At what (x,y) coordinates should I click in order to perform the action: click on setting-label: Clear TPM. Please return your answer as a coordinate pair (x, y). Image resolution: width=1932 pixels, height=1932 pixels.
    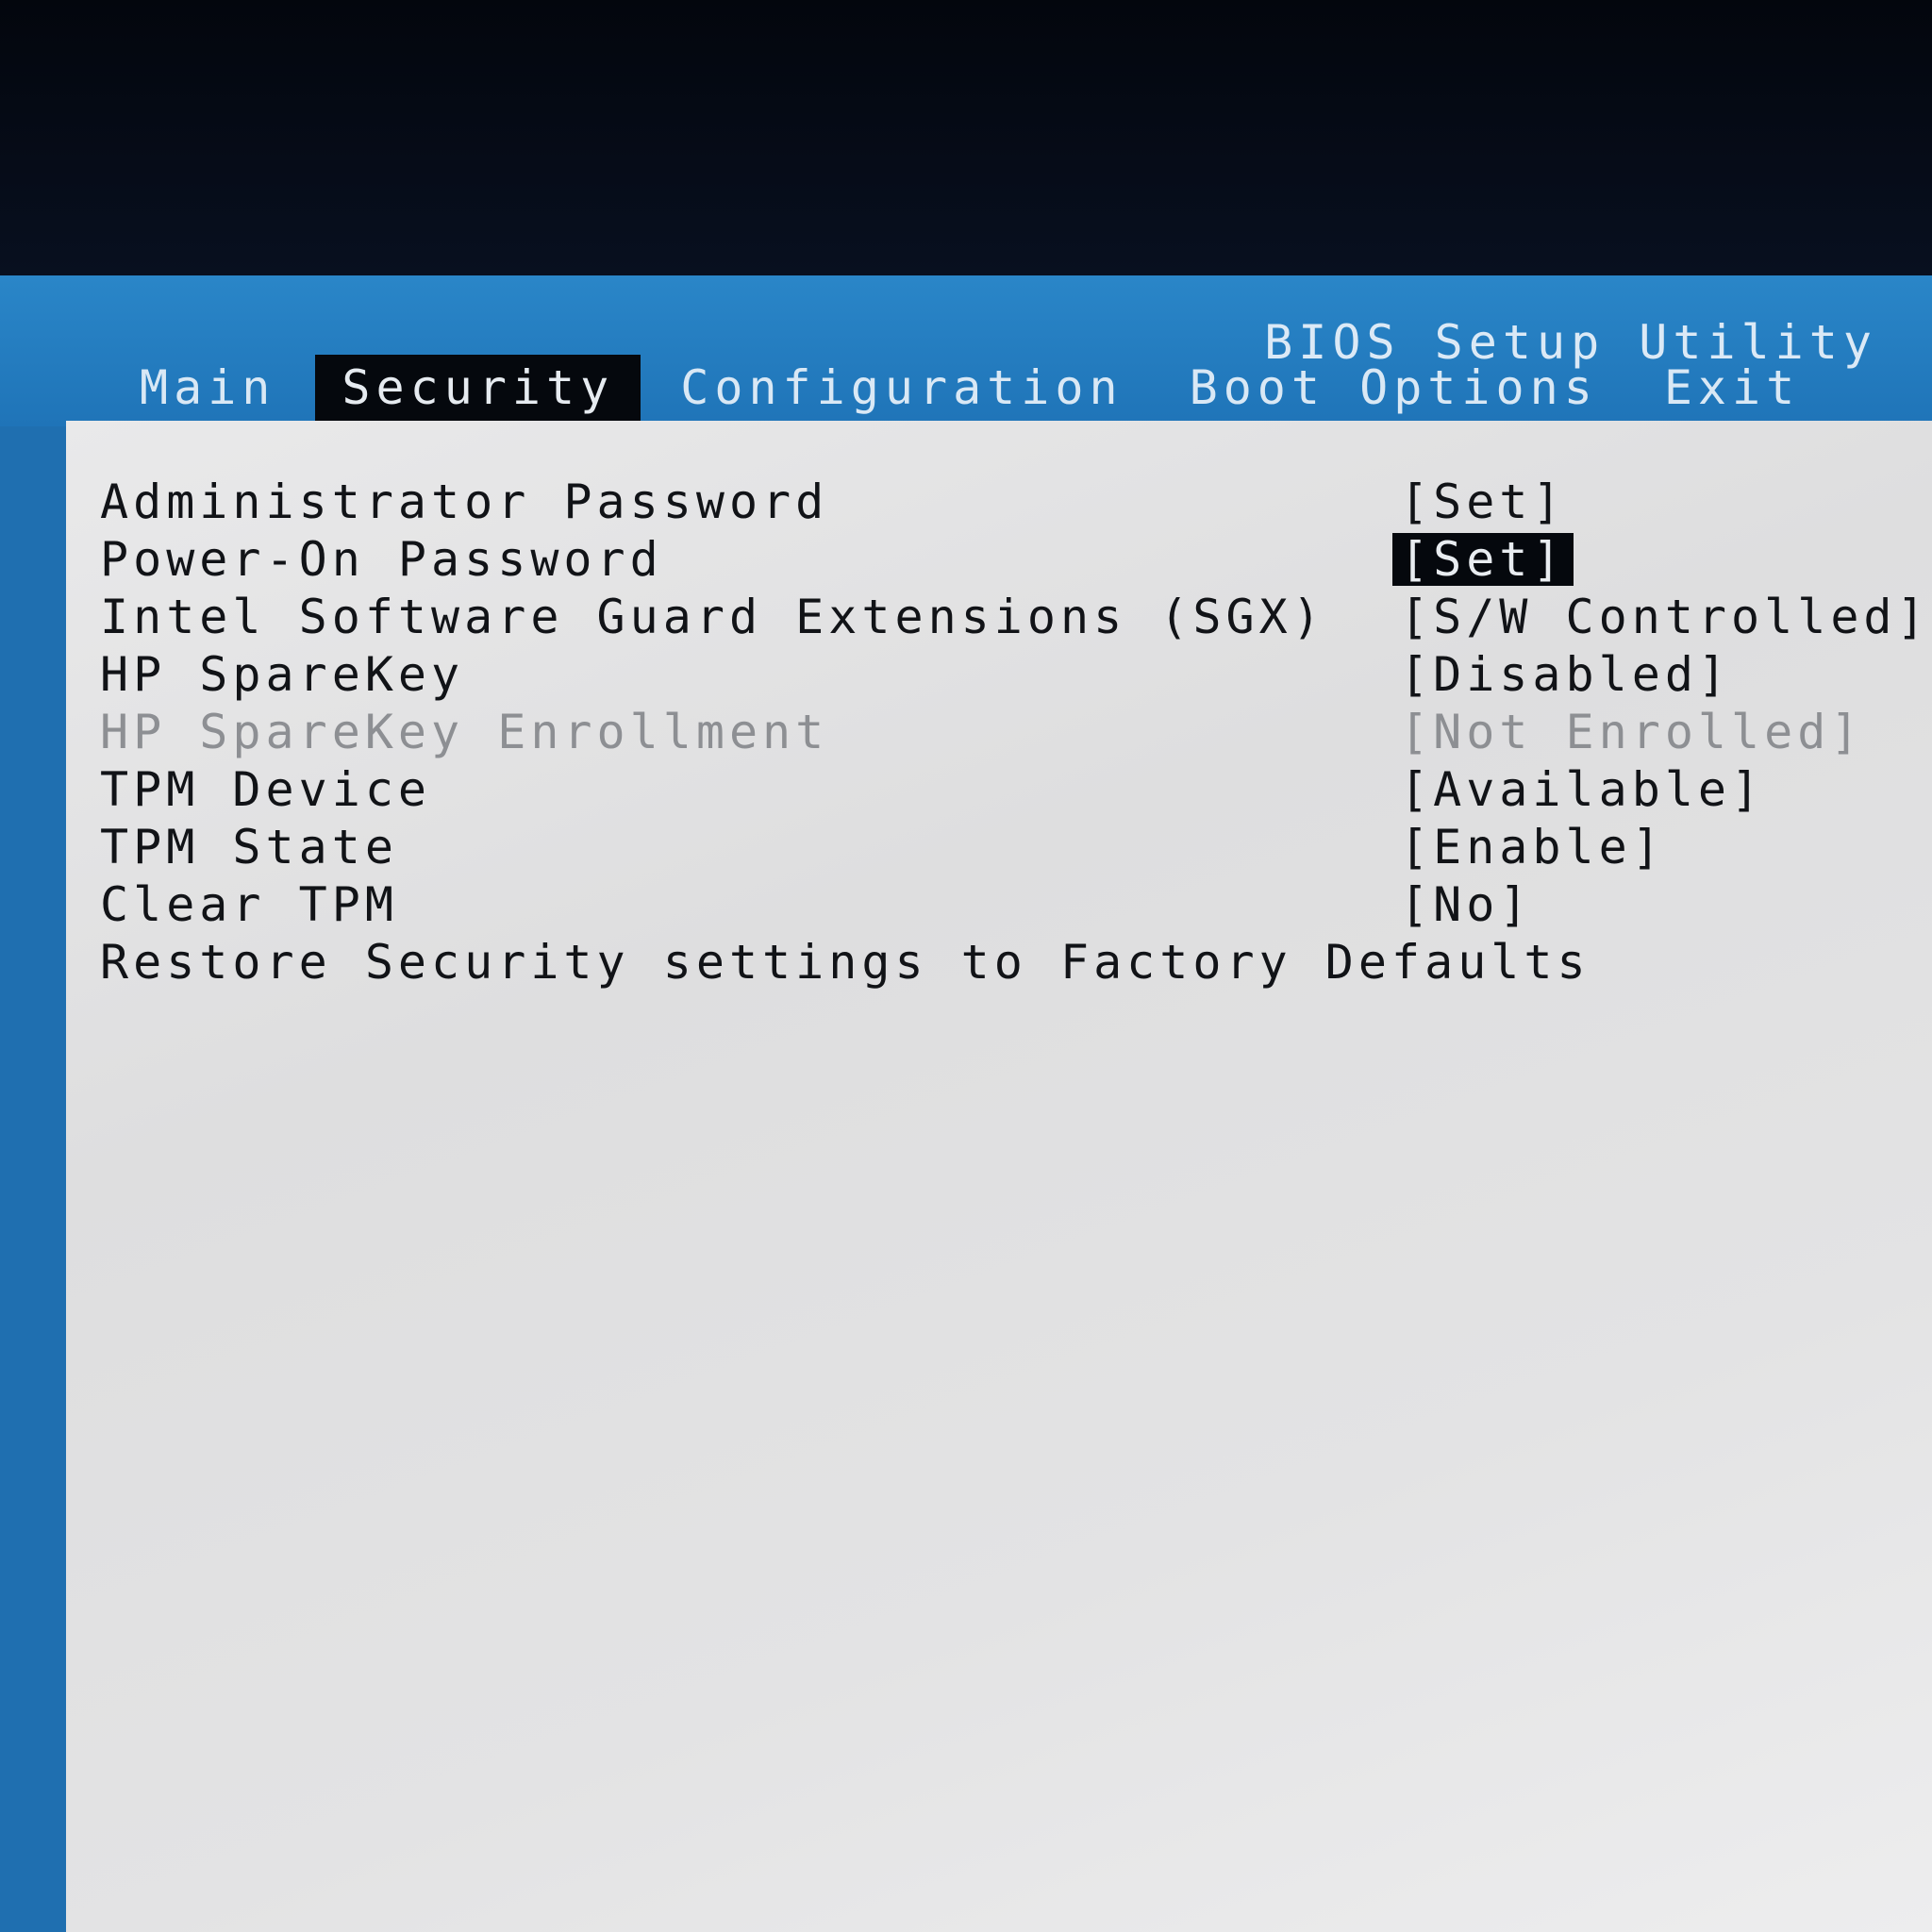
    Looking at the image, I should click on (249, 904).